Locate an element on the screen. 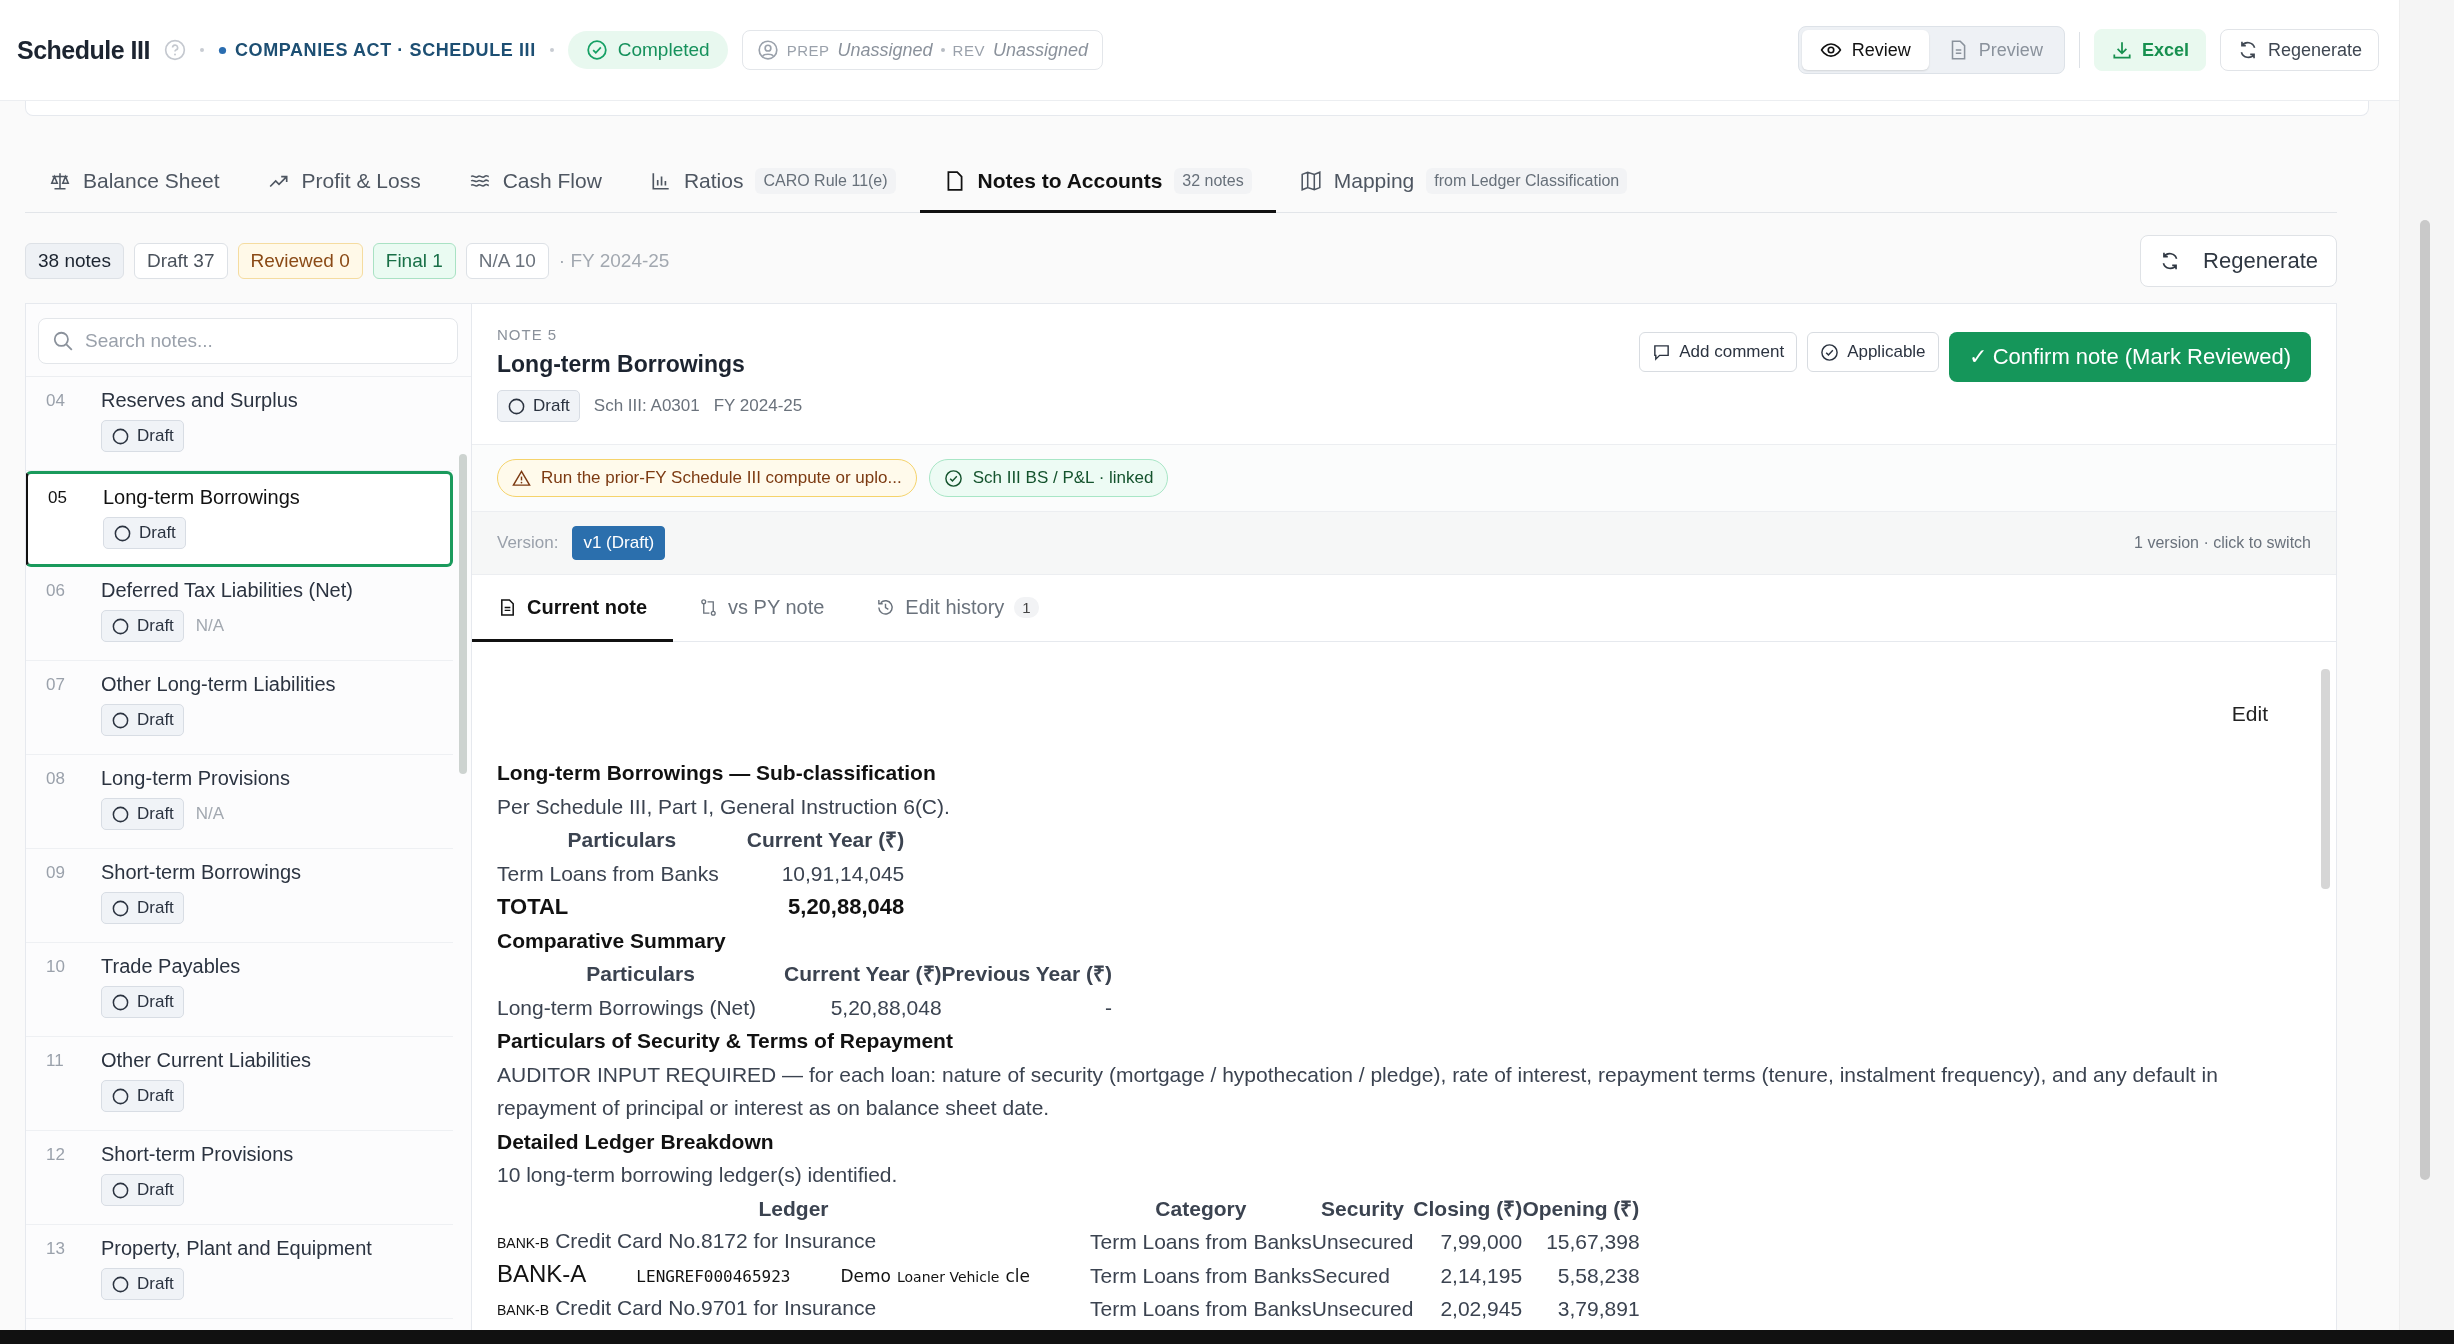 The height and width of the screenshot is (1344, 2454). ledger-text: LENGREF000465923 is located at coordinates (713, 1276).